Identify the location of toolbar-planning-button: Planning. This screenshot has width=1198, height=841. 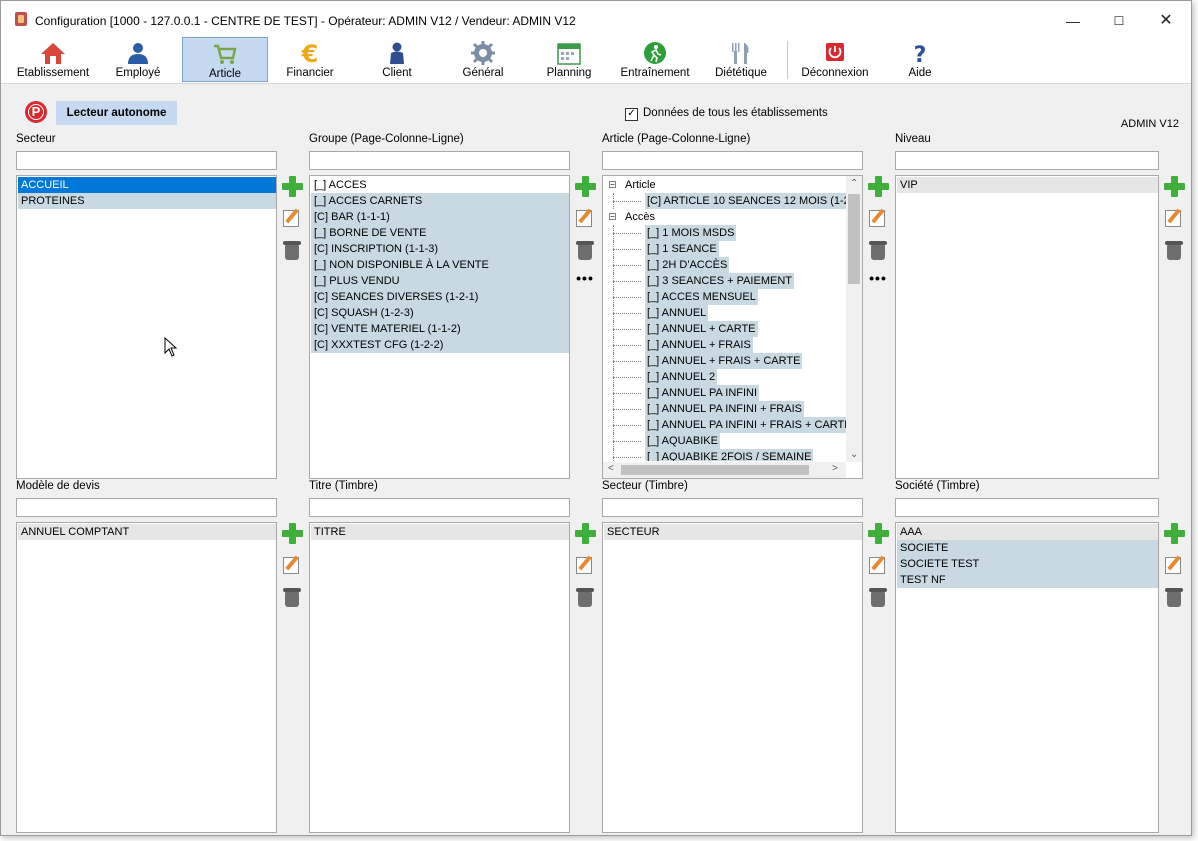
(569, 59).